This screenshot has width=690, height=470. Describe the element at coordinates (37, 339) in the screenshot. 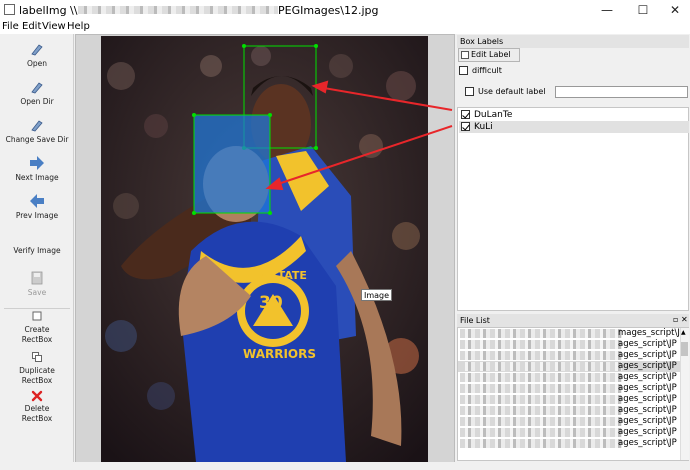

I see `create-rectbox-label-2: RectBox` at that location.